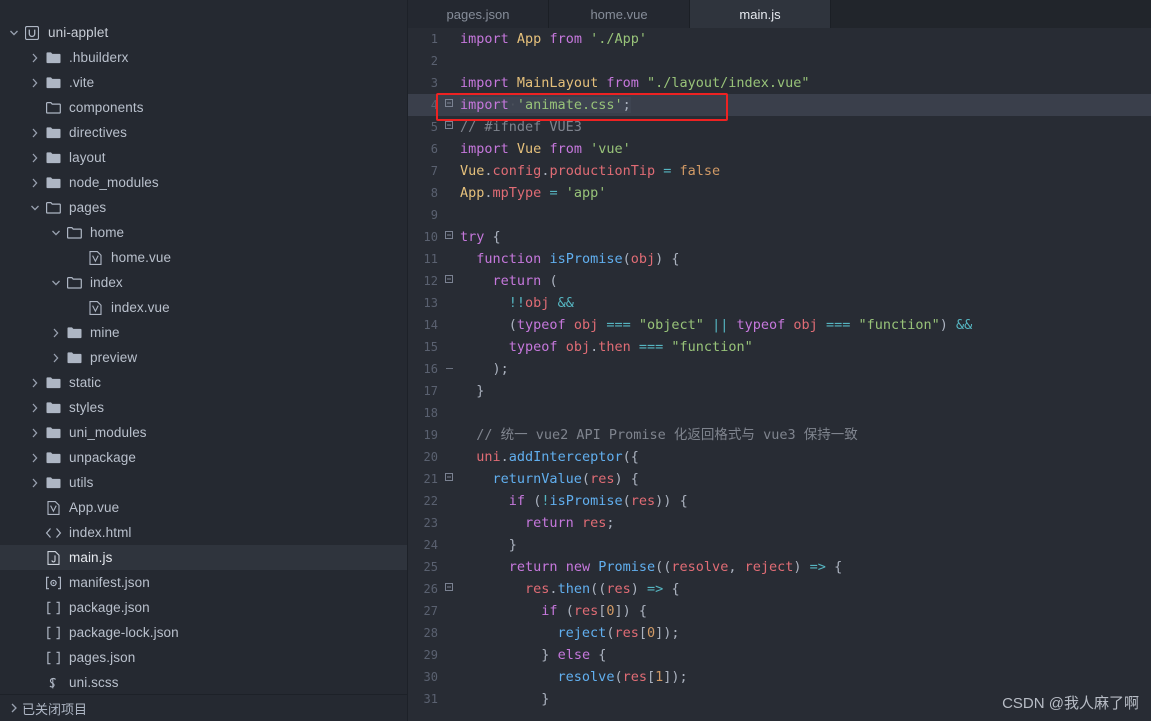  Describe the element at coordinates (203, 557) in the screenshot. I see `tree-item-main-js: main.js` at that location.